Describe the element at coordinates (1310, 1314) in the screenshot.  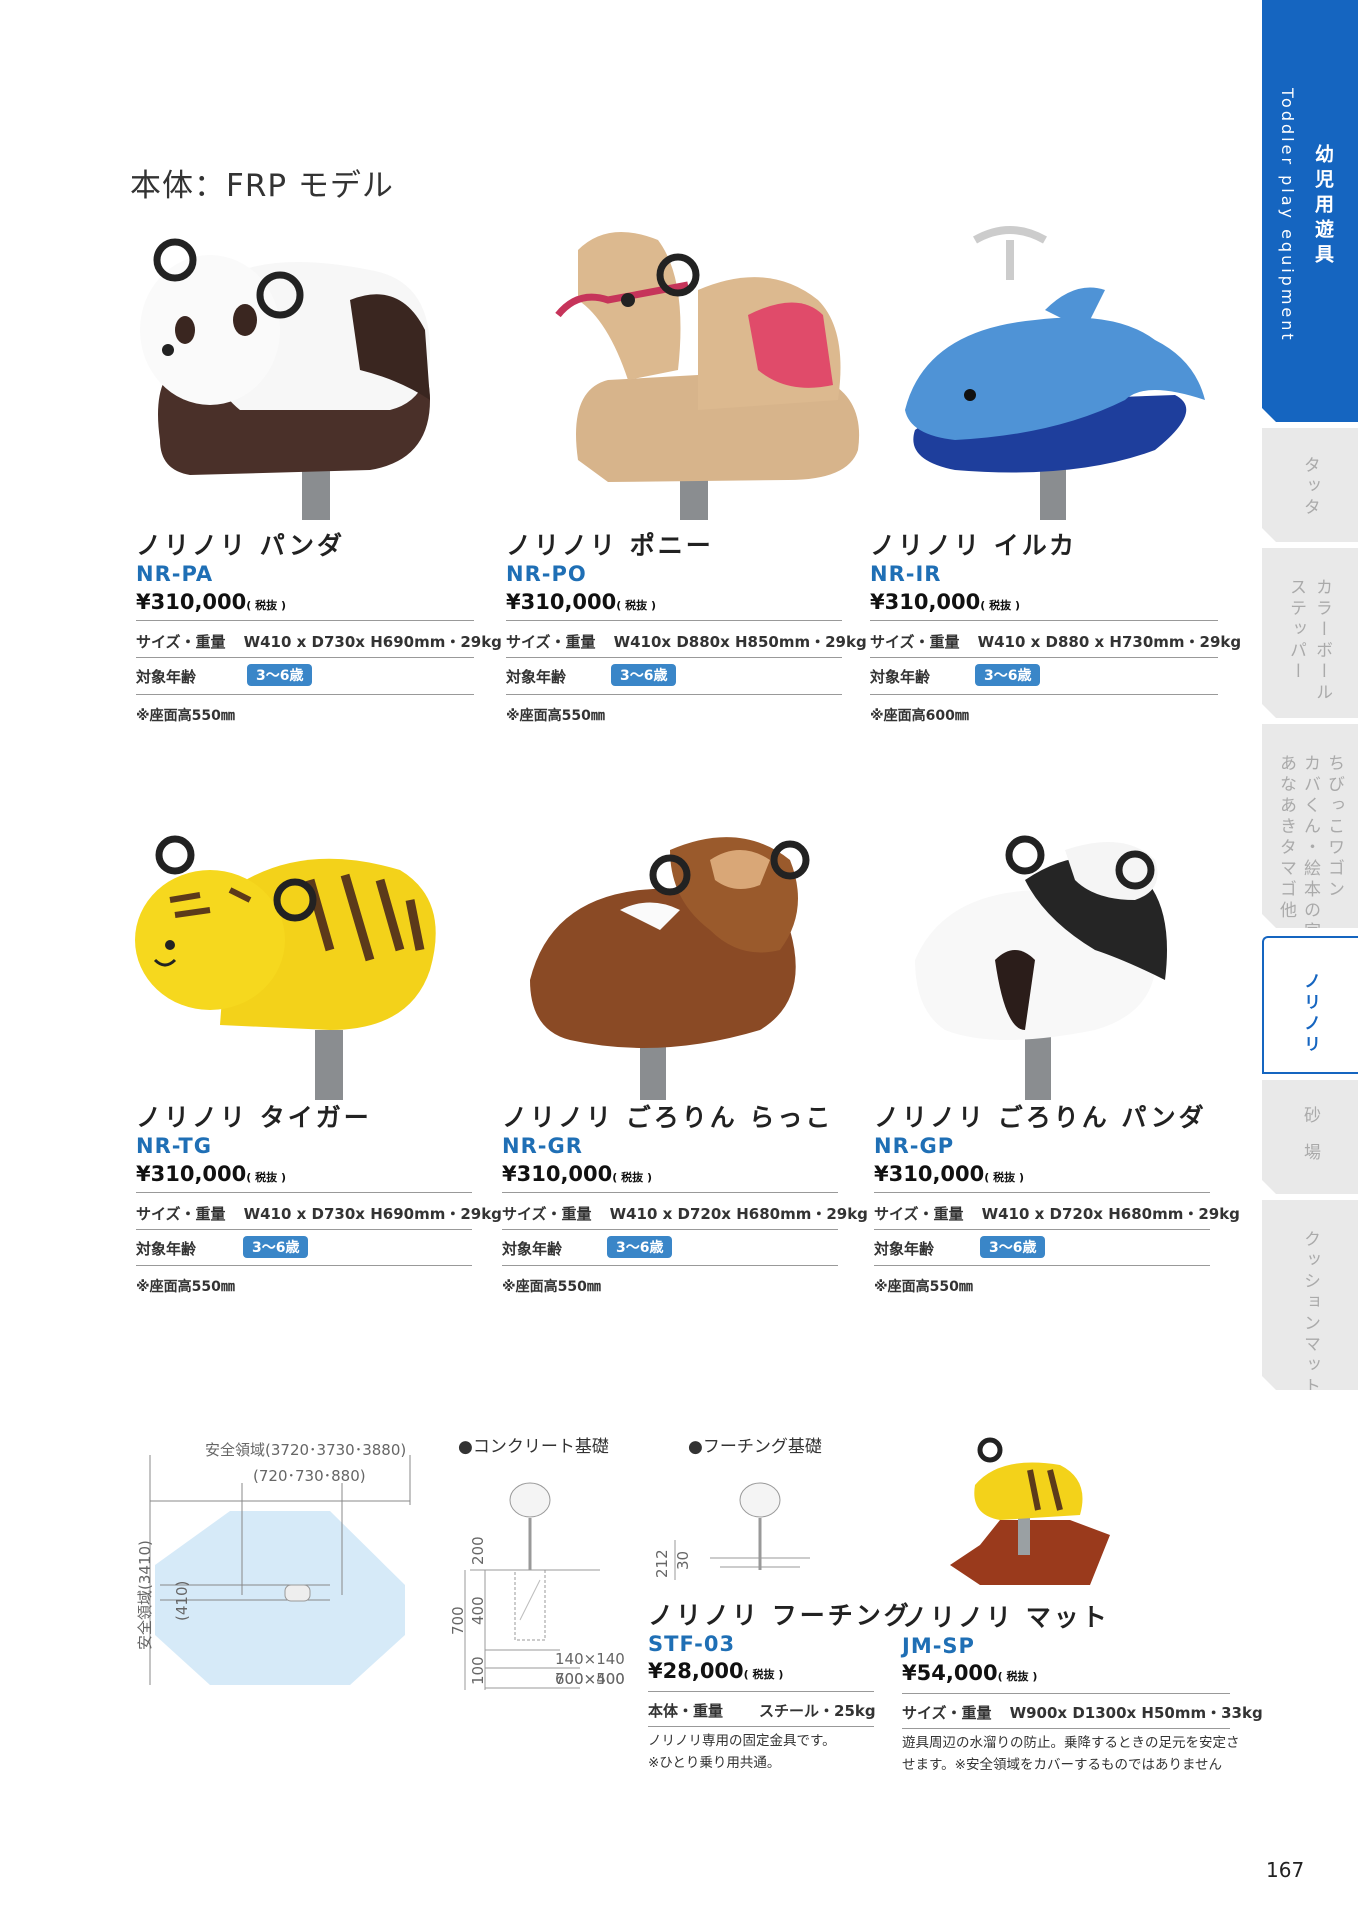
I see `side-tab-cushion-label: クッションマット` at that location.